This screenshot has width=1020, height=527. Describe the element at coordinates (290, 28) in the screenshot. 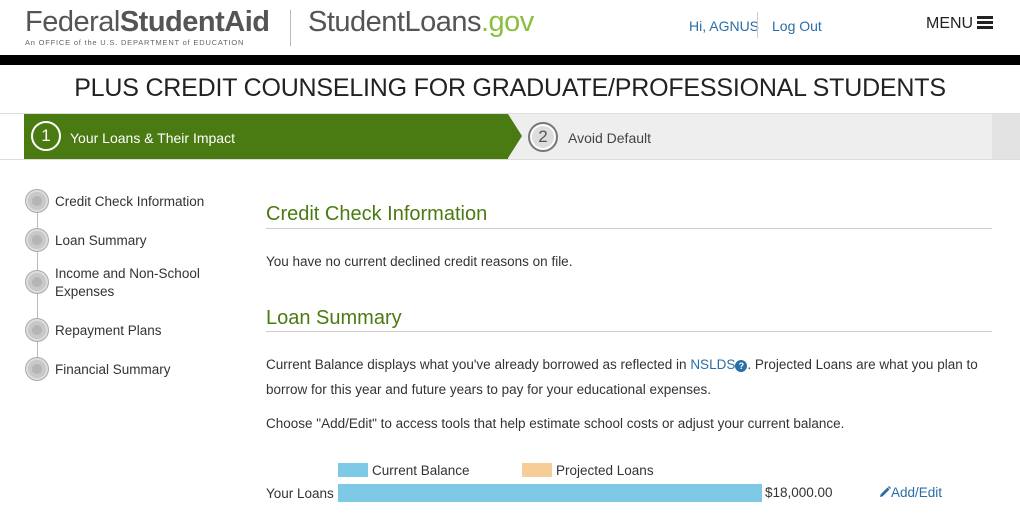

I see `logo-divider` at that location.